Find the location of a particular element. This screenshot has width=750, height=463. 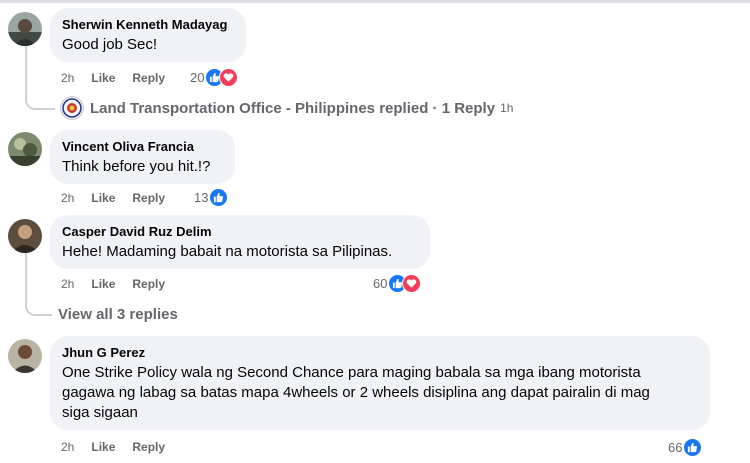

reaction-summary: 66 is located at coordinates (685, 447).